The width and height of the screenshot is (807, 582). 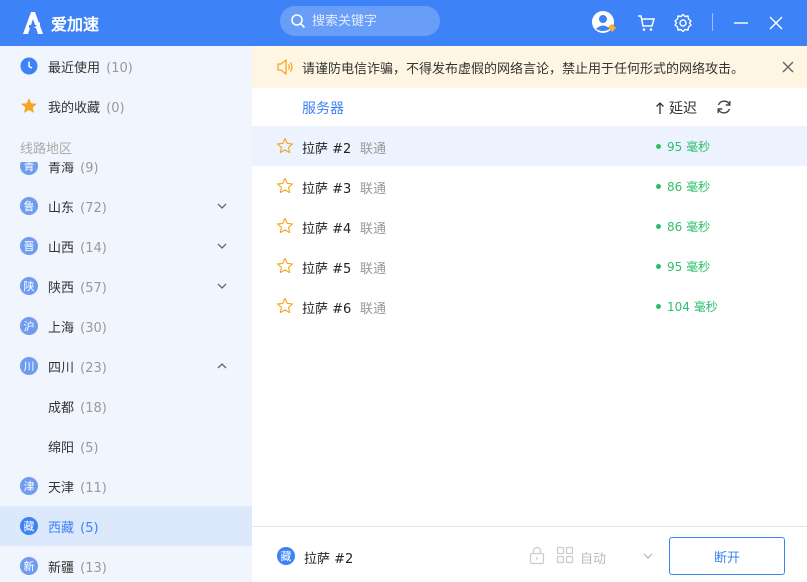 What do you see at coordinates (126, 326) in the screenshot?
I see `sidebar-item-region: 沪 上海 (30)` at bounding box center [126, 326].